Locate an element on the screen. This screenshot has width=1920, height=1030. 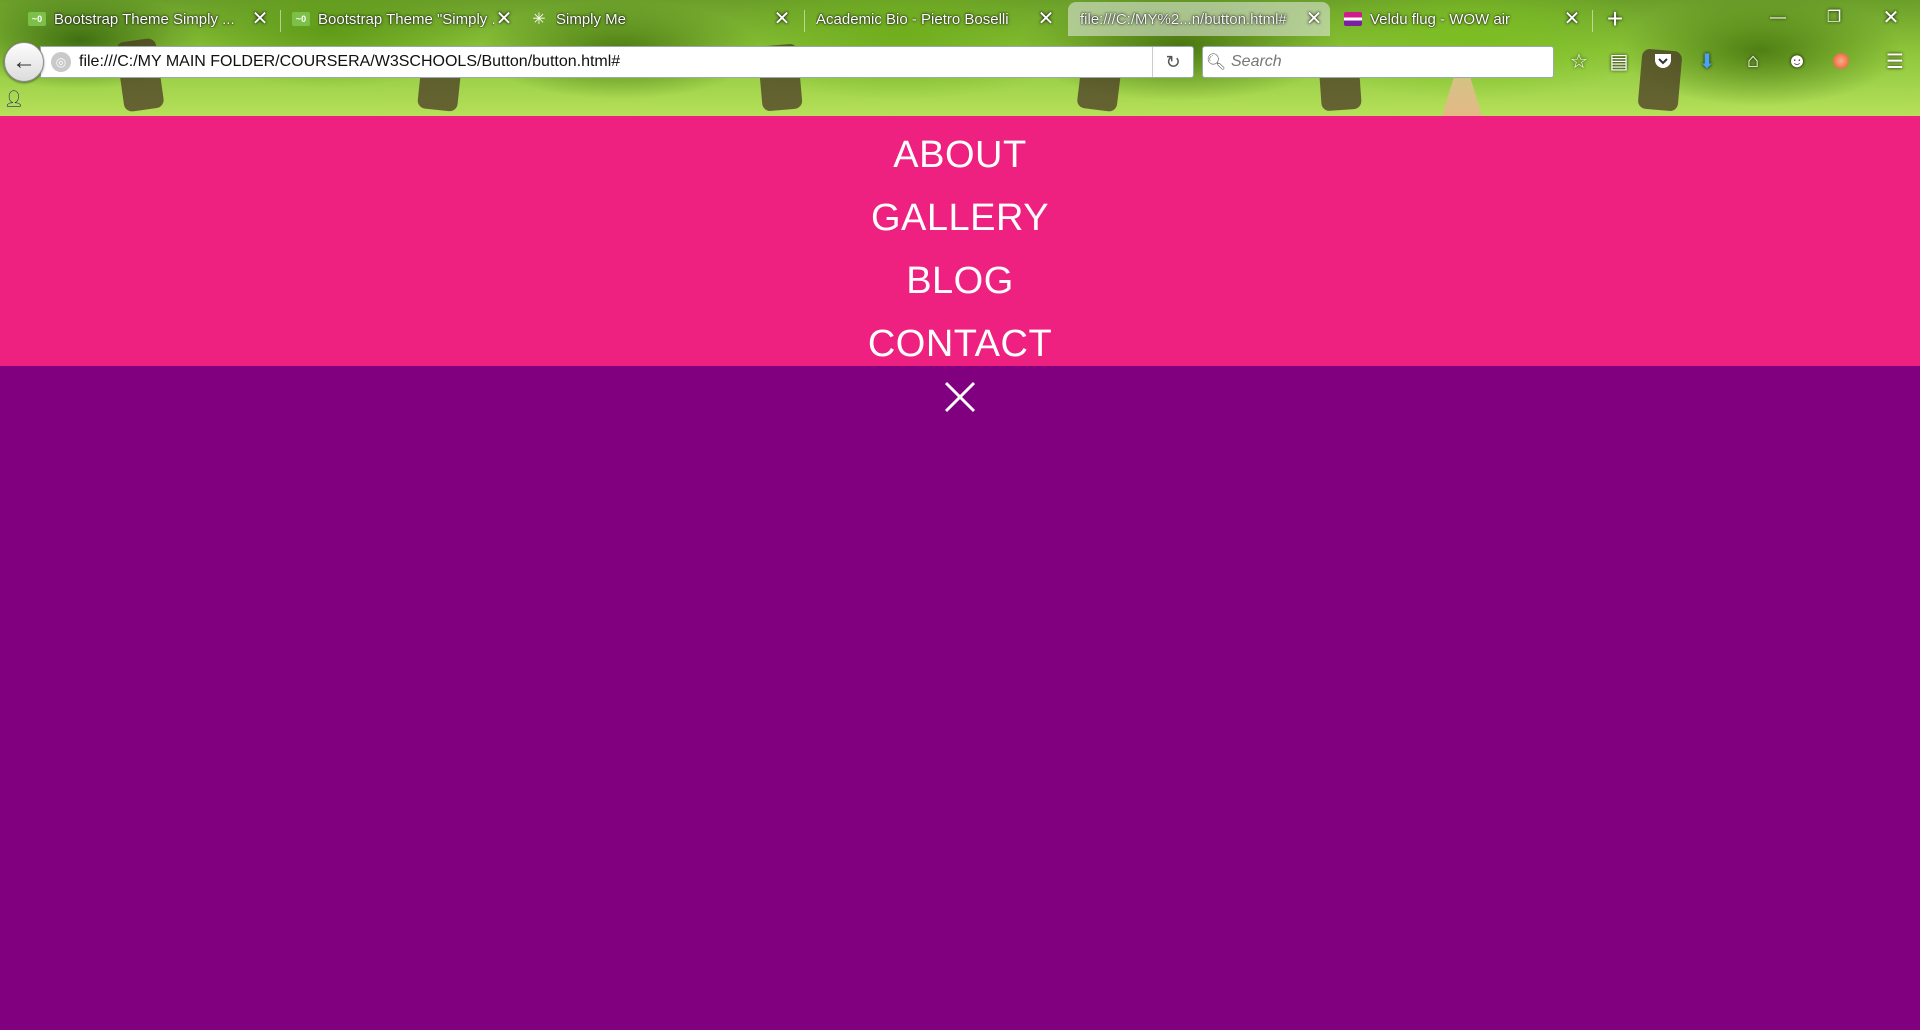
search-bar: 🔍︎ is located at coordinates (1378, 62).